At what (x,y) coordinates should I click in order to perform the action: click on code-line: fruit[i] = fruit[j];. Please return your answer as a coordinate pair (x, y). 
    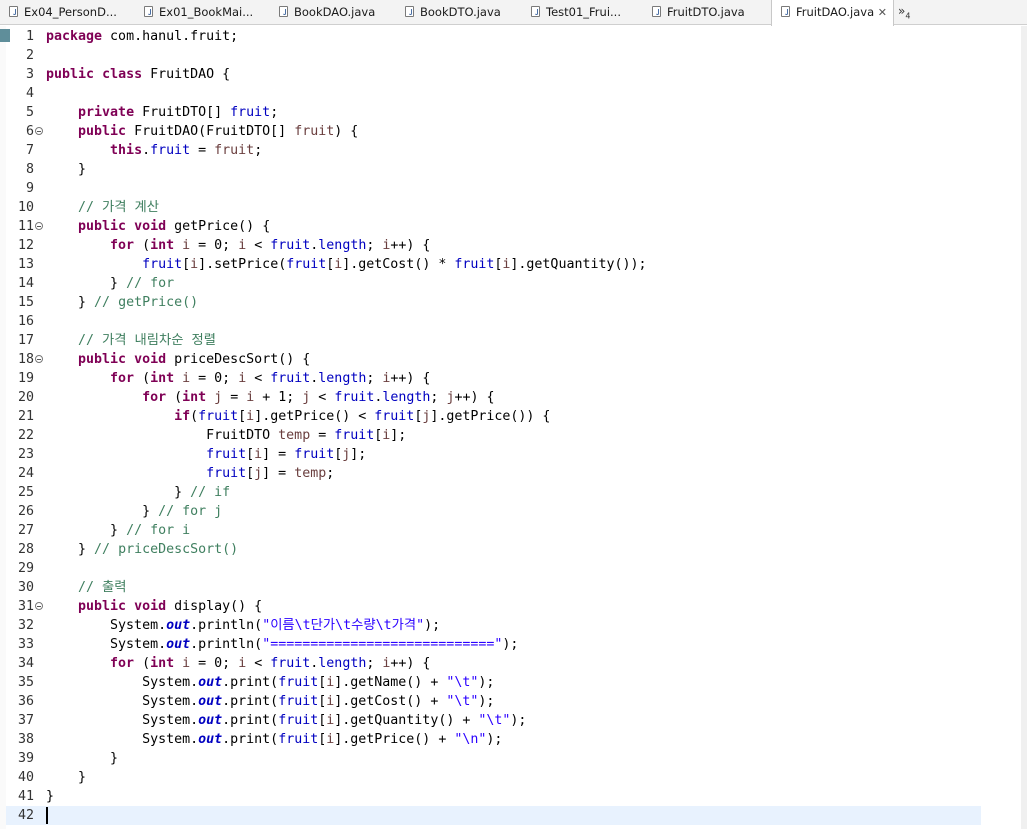
    Looking at the image, I should click on (206, 454).